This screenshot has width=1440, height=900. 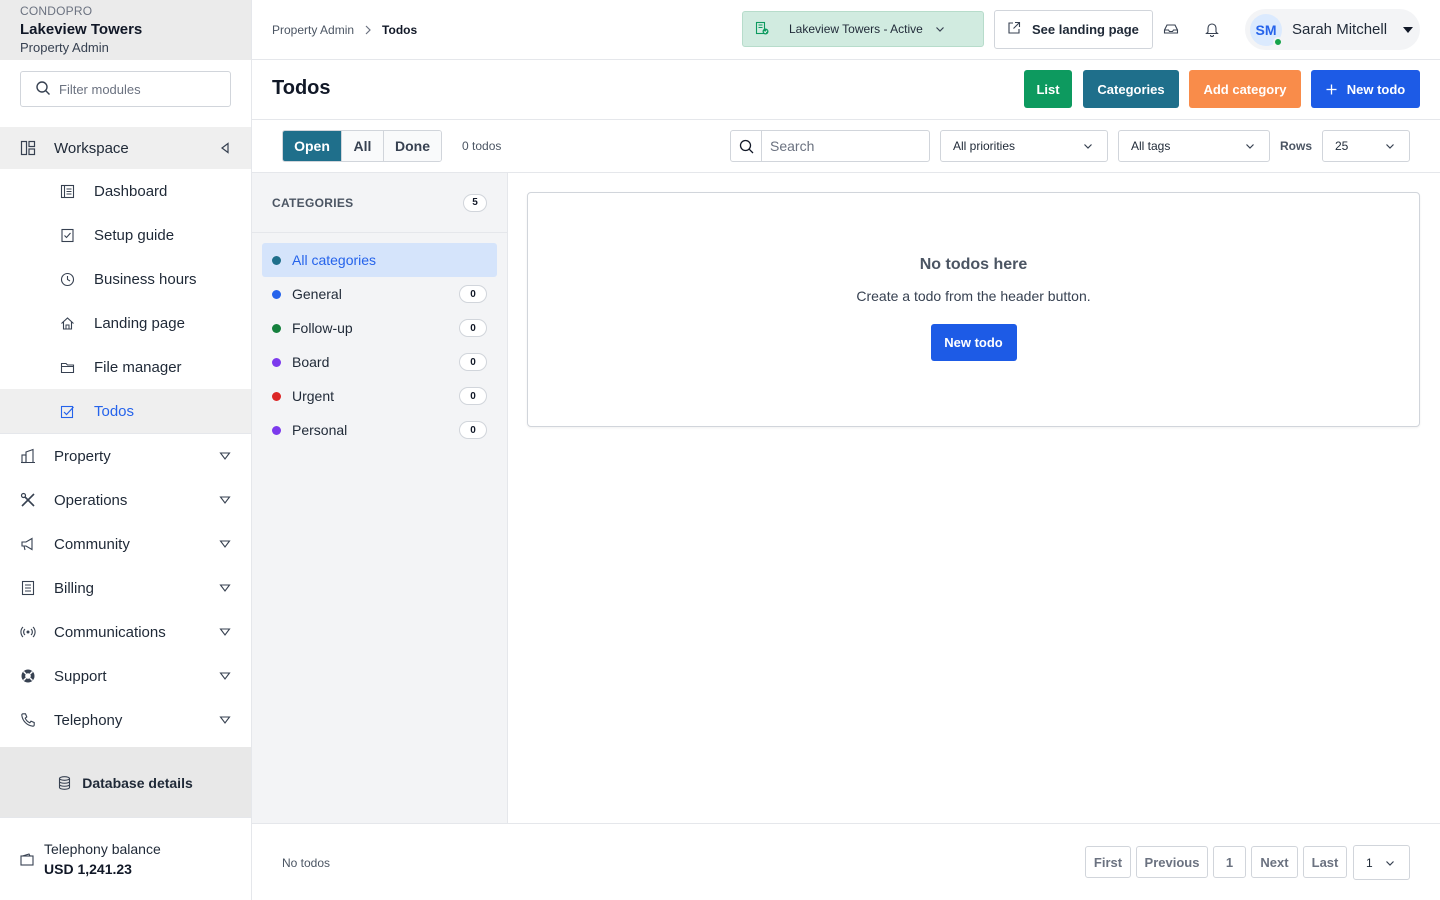 I want to click on sidebar-group-billing: Billing, so click(x=125, y=588).